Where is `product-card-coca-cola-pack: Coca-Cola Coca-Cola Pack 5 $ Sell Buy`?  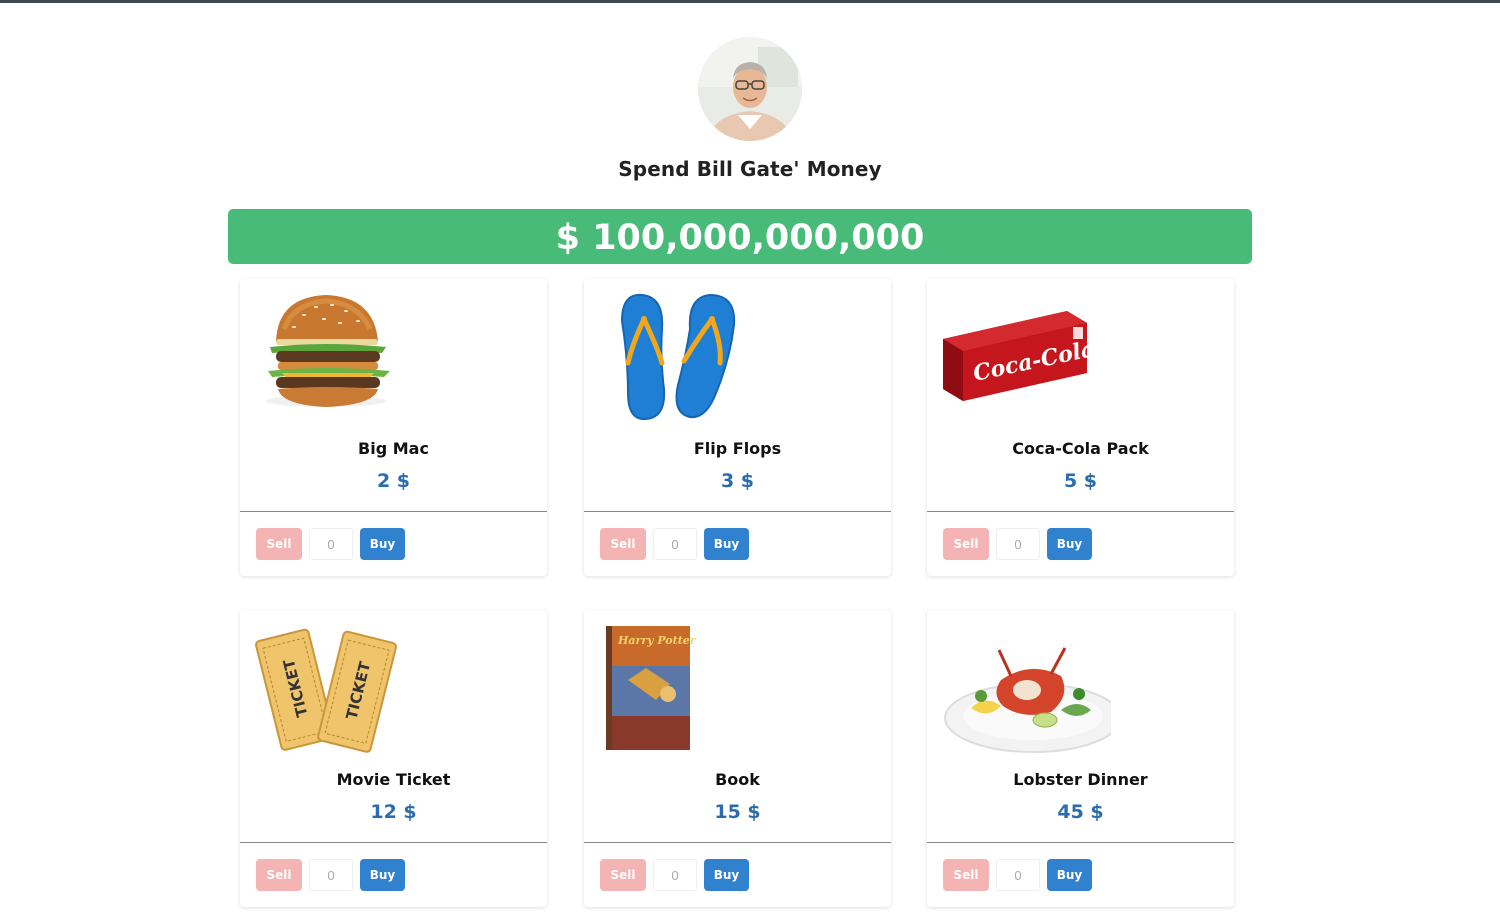 product-card-coca-cola-pack: Coca-Cola Coca-Cola Pack 5 $ Sell Buy is located at coordinates (1080, 427).